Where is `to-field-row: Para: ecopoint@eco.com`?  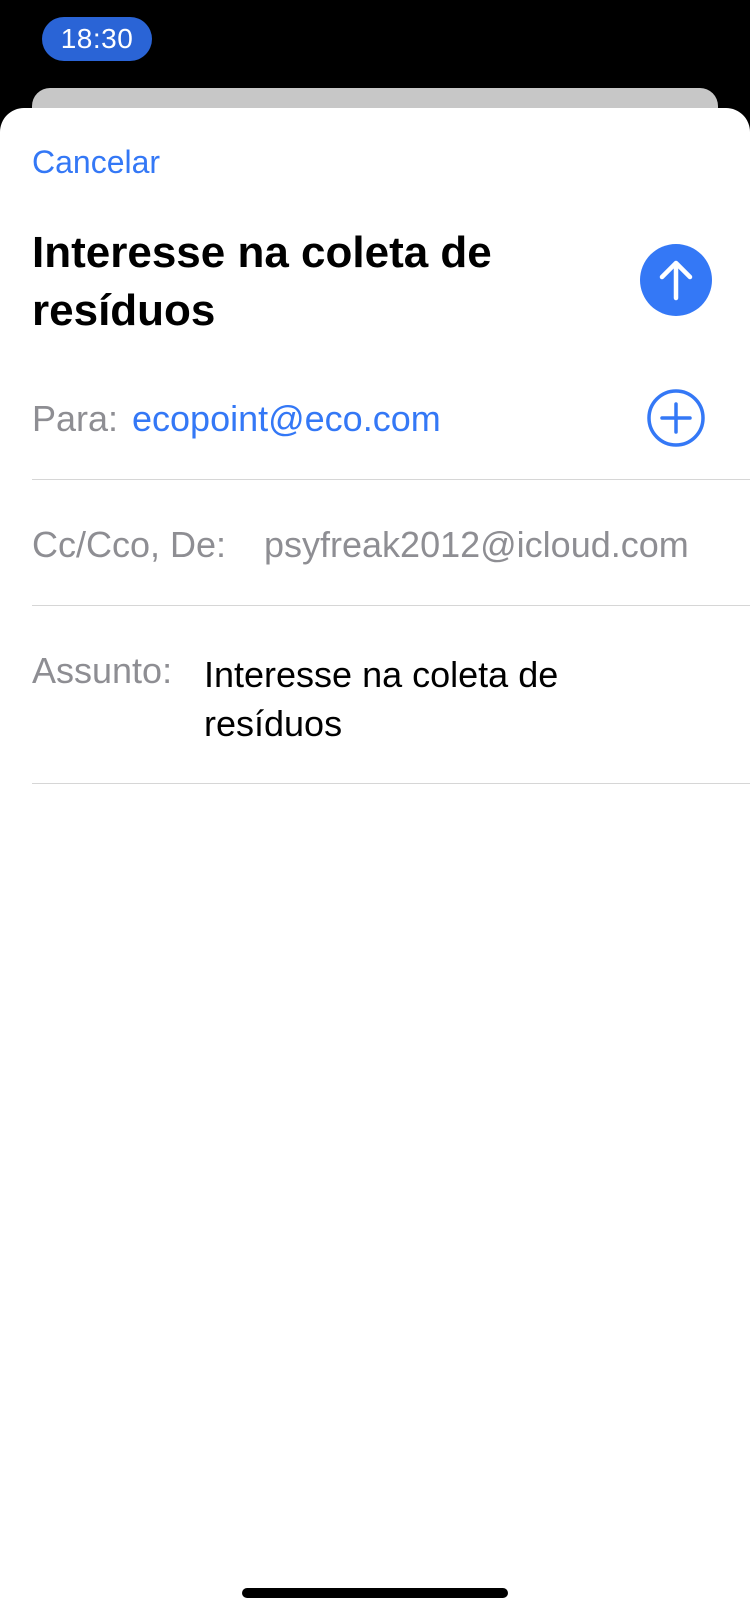
to-field-row: Para: ecopoint@eco.com is located at coordinates (391, 428).